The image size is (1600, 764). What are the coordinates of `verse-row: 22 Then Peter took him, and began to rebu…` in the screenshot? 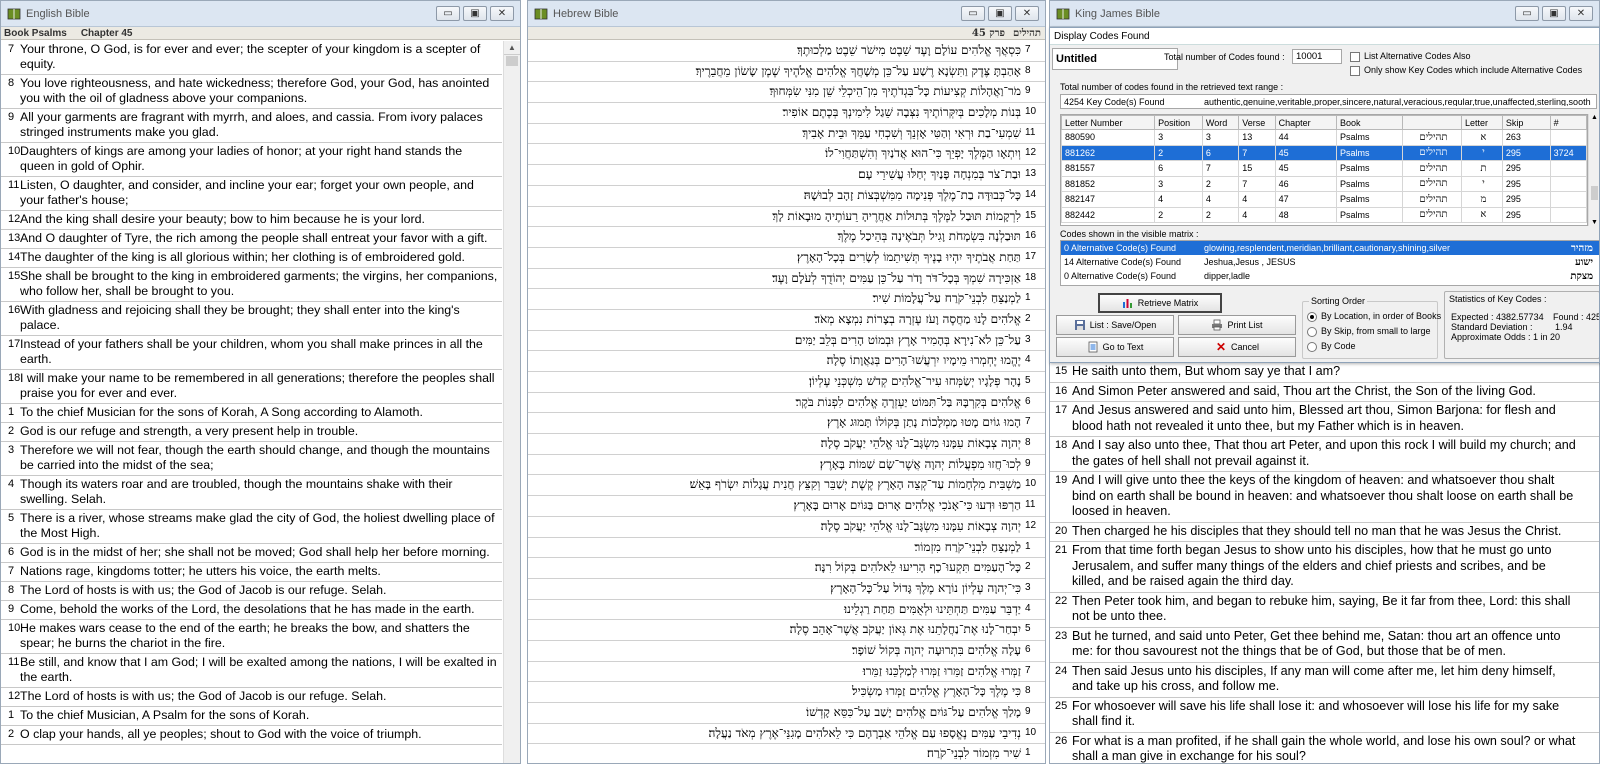 It's located at (1324, 610).